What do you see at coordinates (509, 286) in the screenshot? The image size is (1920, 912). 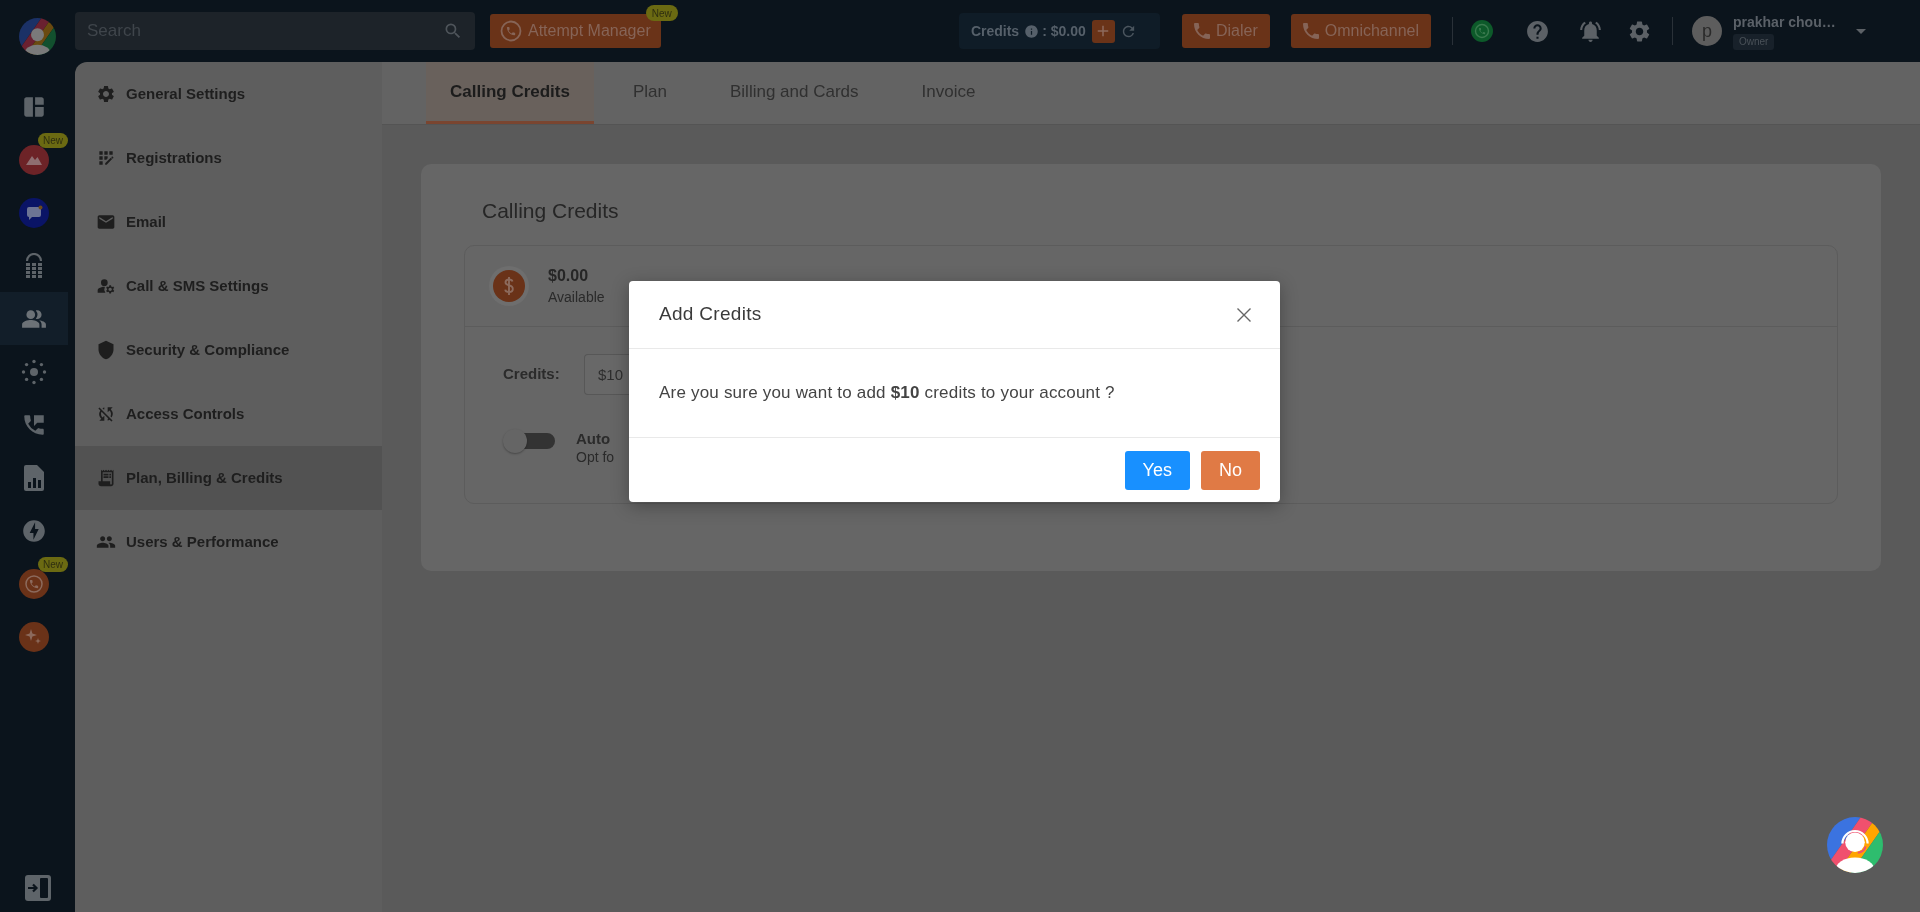 I see `dollar-coin-icon` at bounding box center [509, 286].